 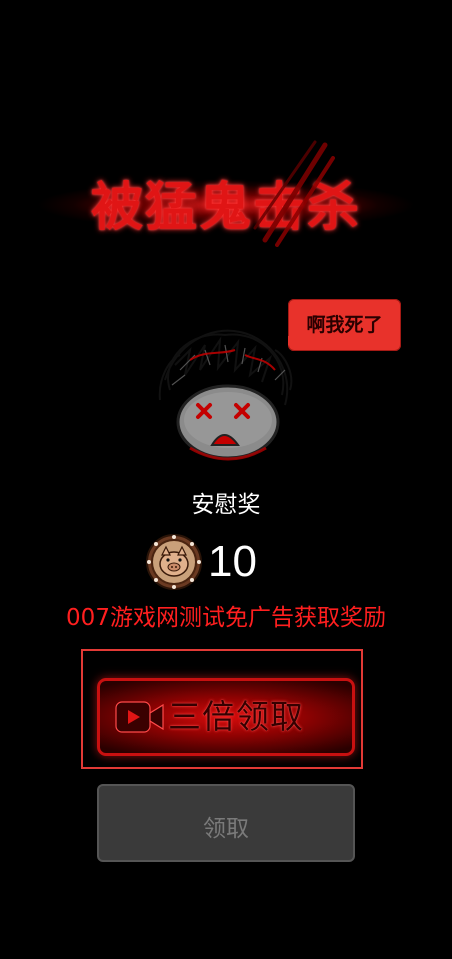 What do you see at coordinates (139, 717) in the screenshot?
I see `video-icon` at bounding box center [139, 717].